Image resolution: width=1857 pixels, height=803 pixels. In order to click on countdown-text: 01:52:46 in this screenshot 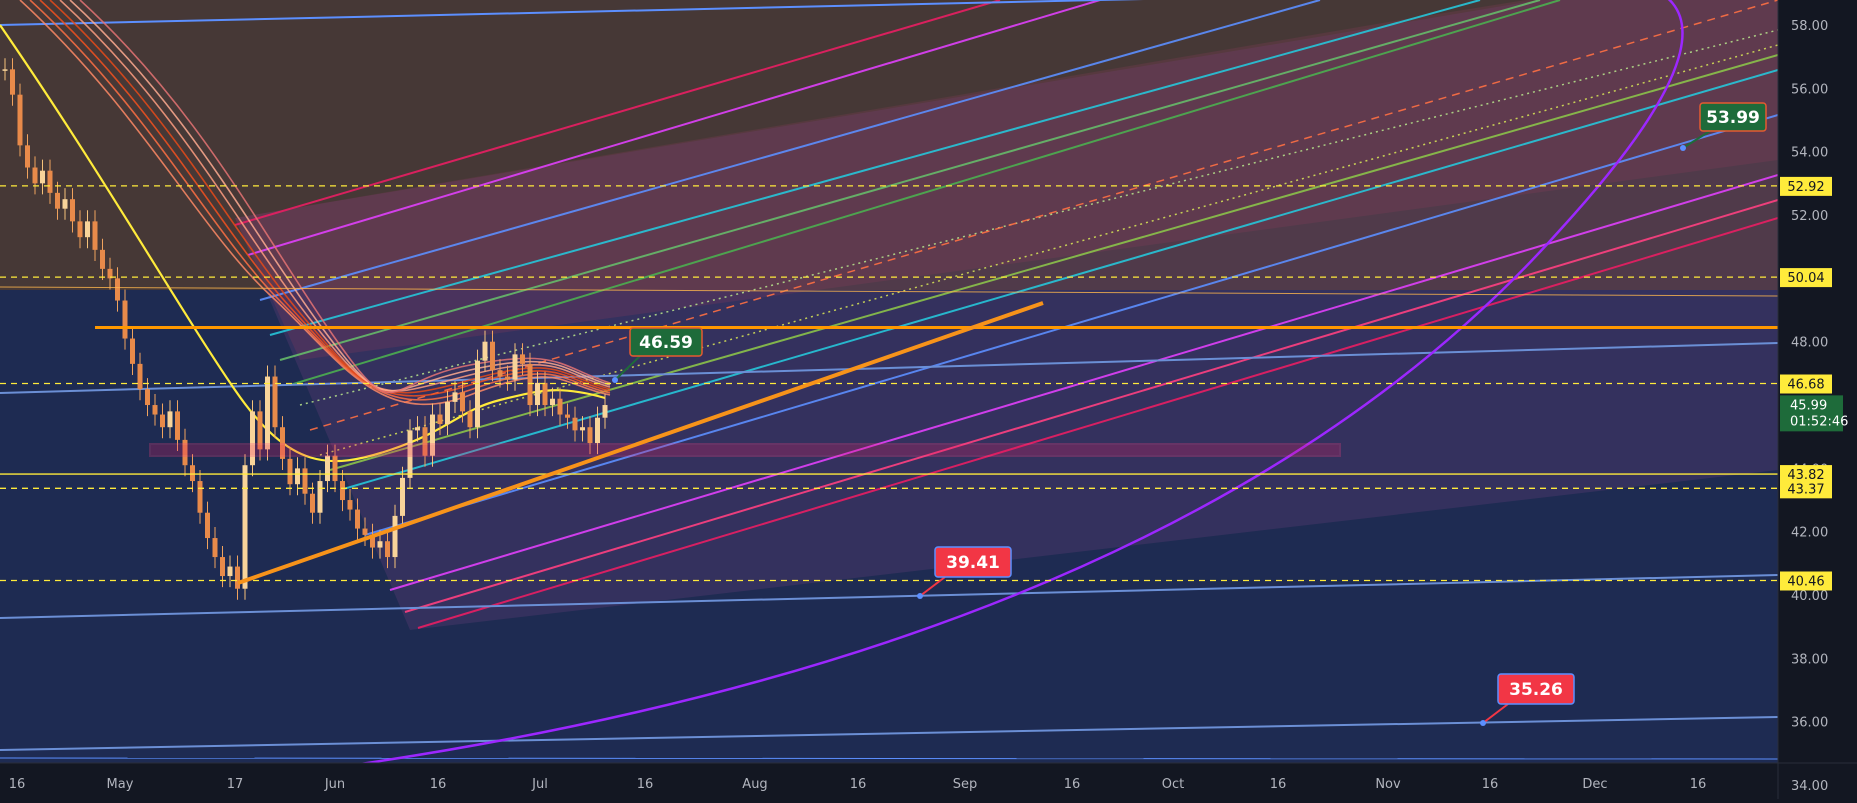, I will do `click(1819, 421)`.